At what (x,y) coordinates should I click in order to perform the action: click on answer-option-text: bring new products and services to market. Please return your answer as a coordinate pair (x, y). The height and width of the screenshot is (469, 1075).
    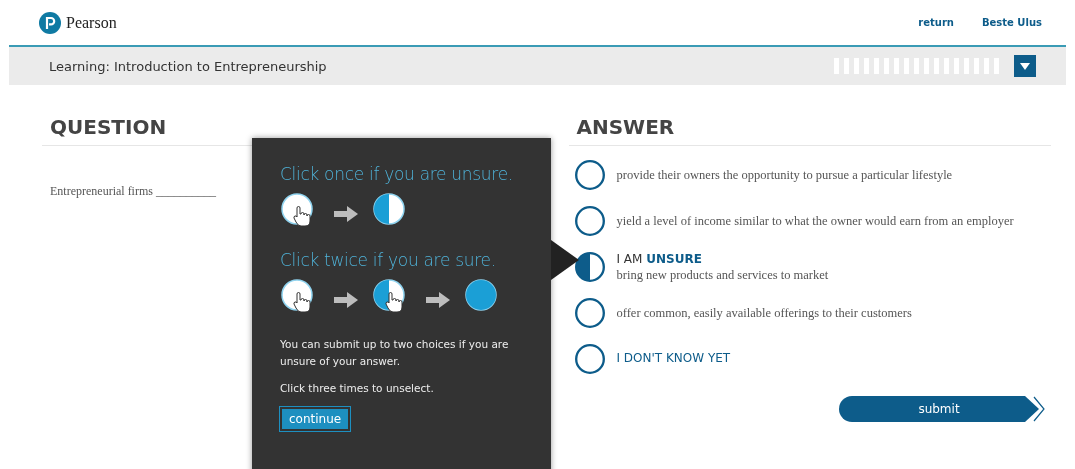
    Looking at the image, I should click on (722, 275).